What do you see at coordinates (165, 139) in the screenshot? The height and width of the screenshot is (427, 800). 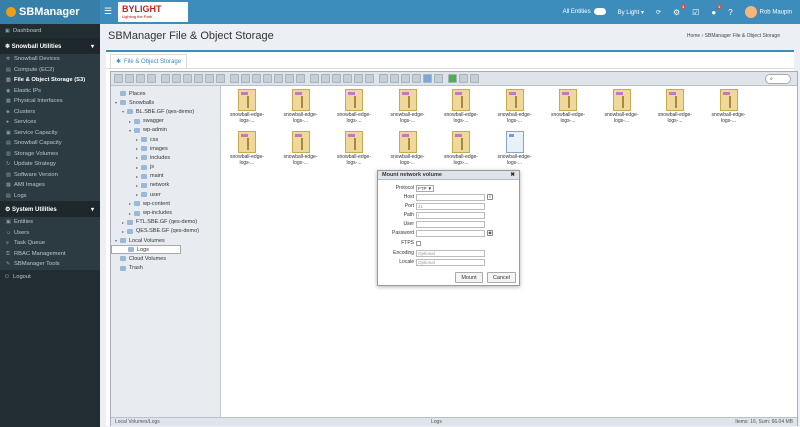 I see `tree-item: ▸ css` at bounding box center [165, 139].